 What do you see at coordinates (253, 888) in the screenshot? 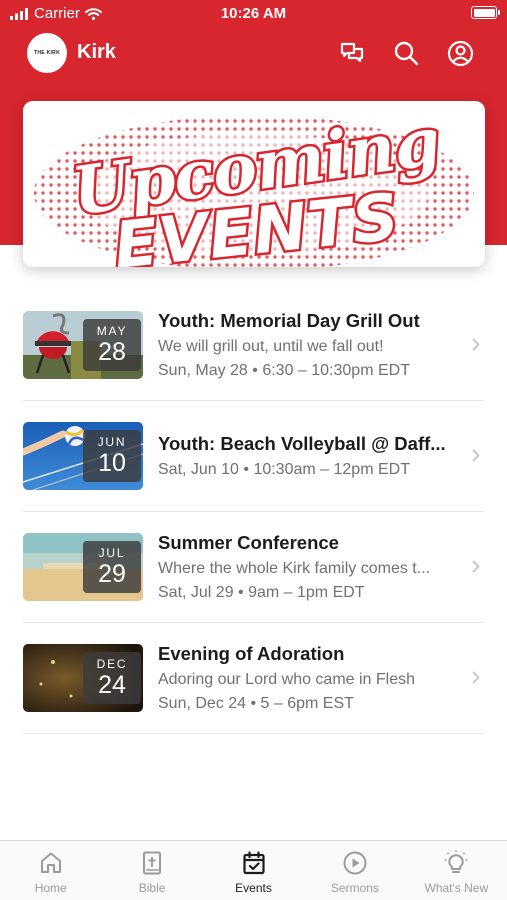
I see `tab-label: Events` at bounding box center [253, 888].